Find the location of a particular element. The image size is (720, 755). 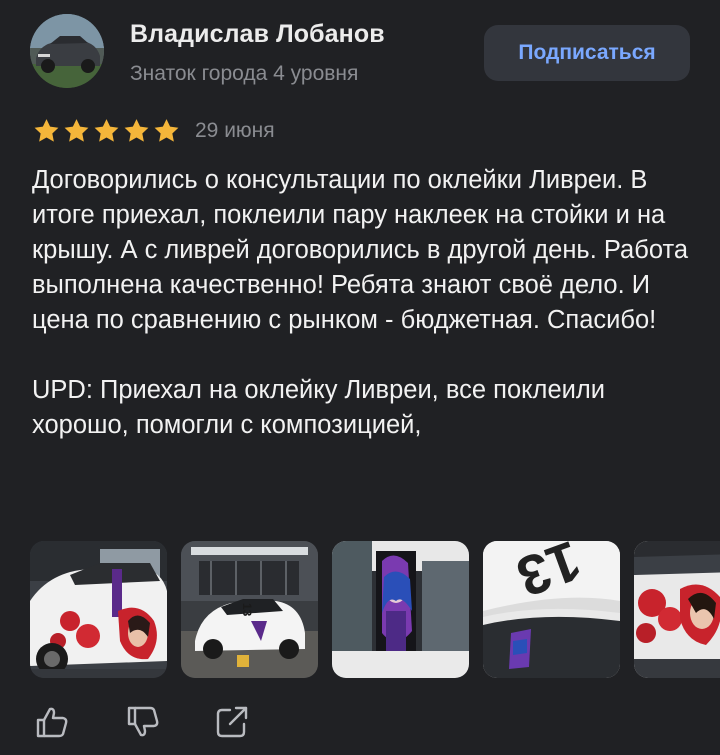

rating-row: 29 июня is located at coordinates (153, 131).